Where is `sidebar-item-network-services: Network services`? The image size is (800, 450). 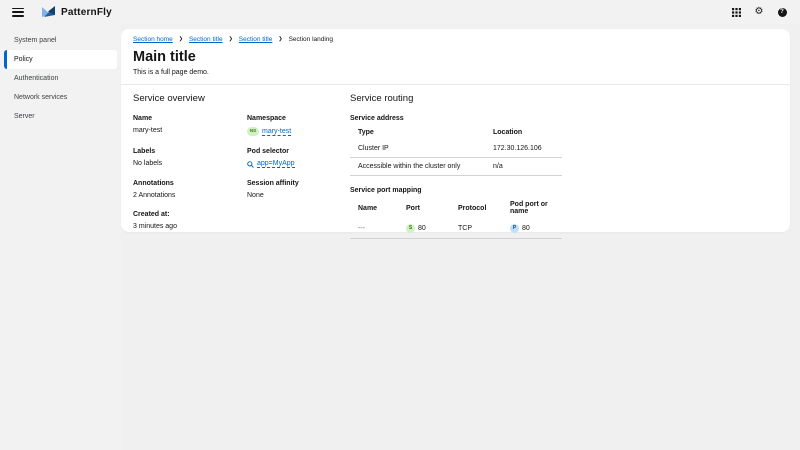
sidebar-item-network-services: Network services is located at coordinates (60, 97).